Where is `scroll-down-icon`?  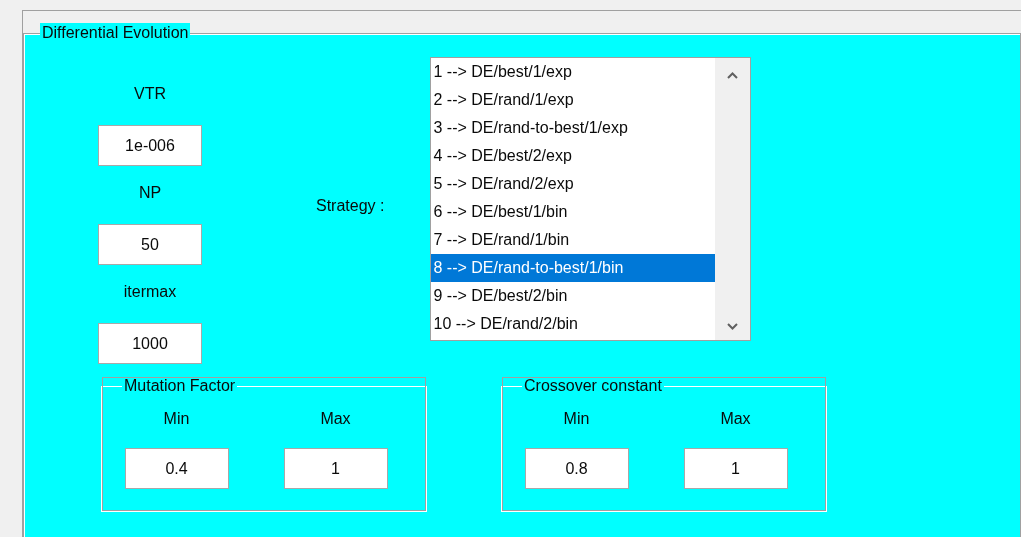
scroll-down-icon is located at coordinates (733, 326).